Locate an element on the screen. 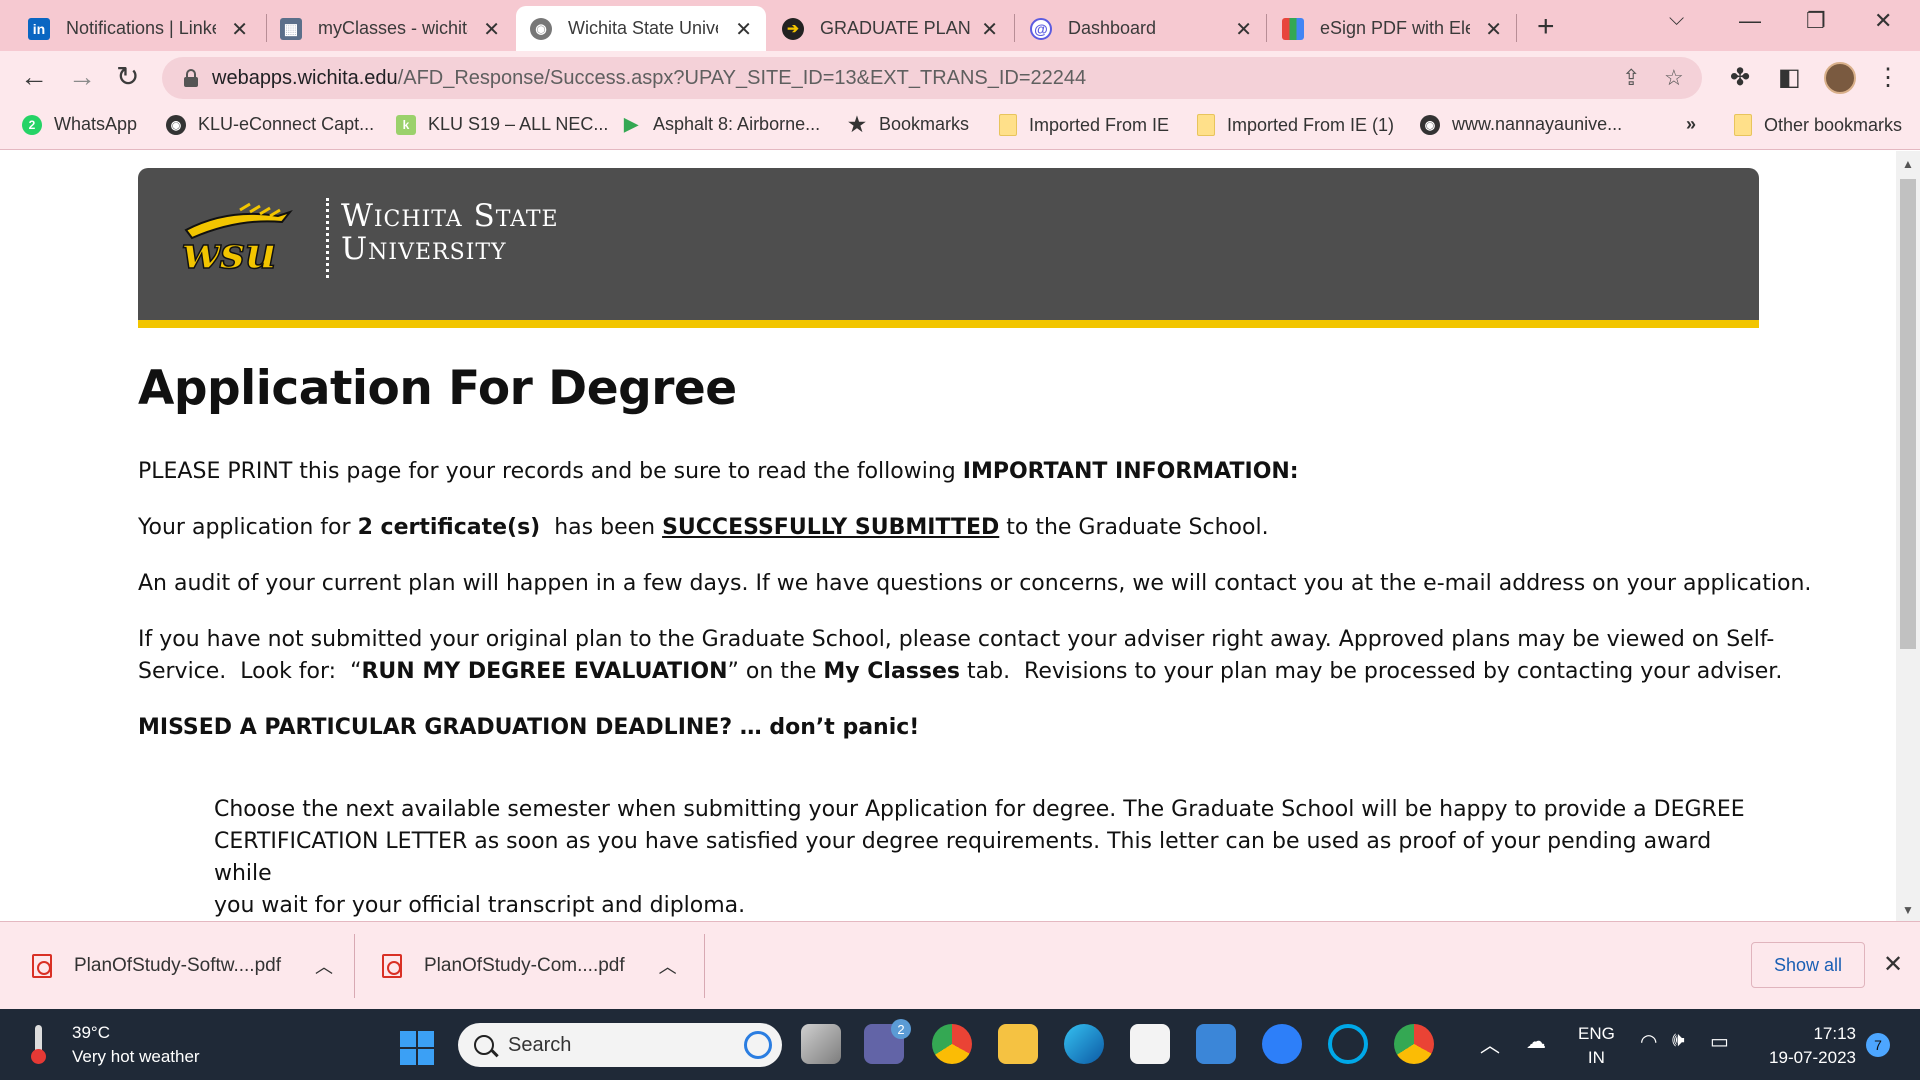 The height and width of the screenshot is (1080, 1920). dashboard-icon: @ is located at coordinates (1041, 28).